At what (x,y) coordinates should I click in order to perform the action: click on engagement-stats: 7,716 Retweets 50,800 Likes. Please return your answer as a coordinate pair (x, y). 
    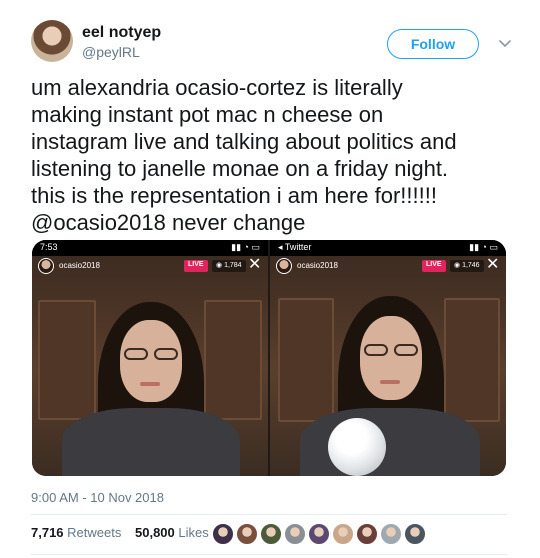
    Looking at the image, I should click on (125, 535).